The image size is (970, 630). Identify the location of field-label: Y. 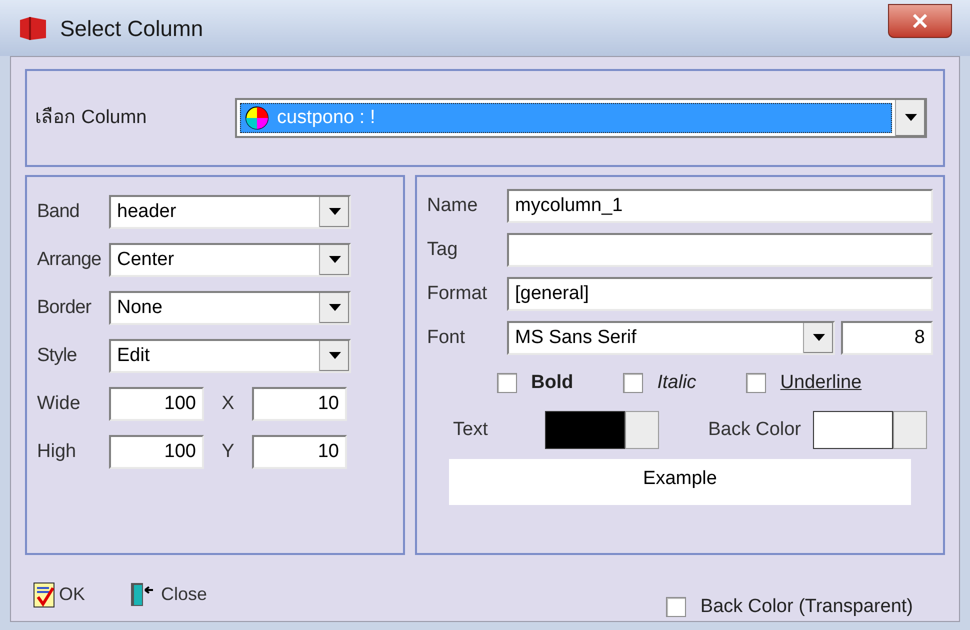
(228, 452).